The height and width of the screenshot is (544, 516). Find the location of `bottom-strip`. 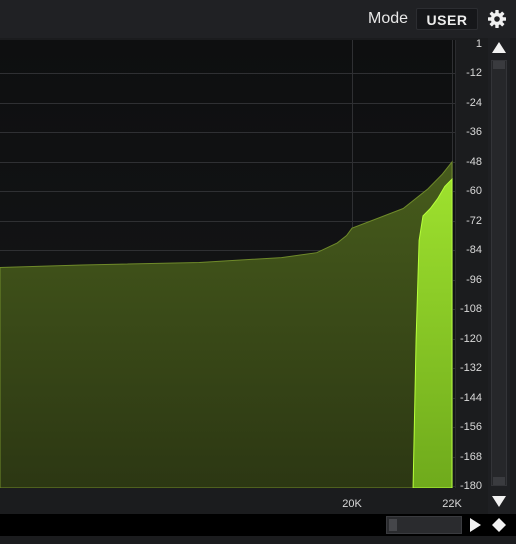

bottom-strip is located at coordinates (258, 540).